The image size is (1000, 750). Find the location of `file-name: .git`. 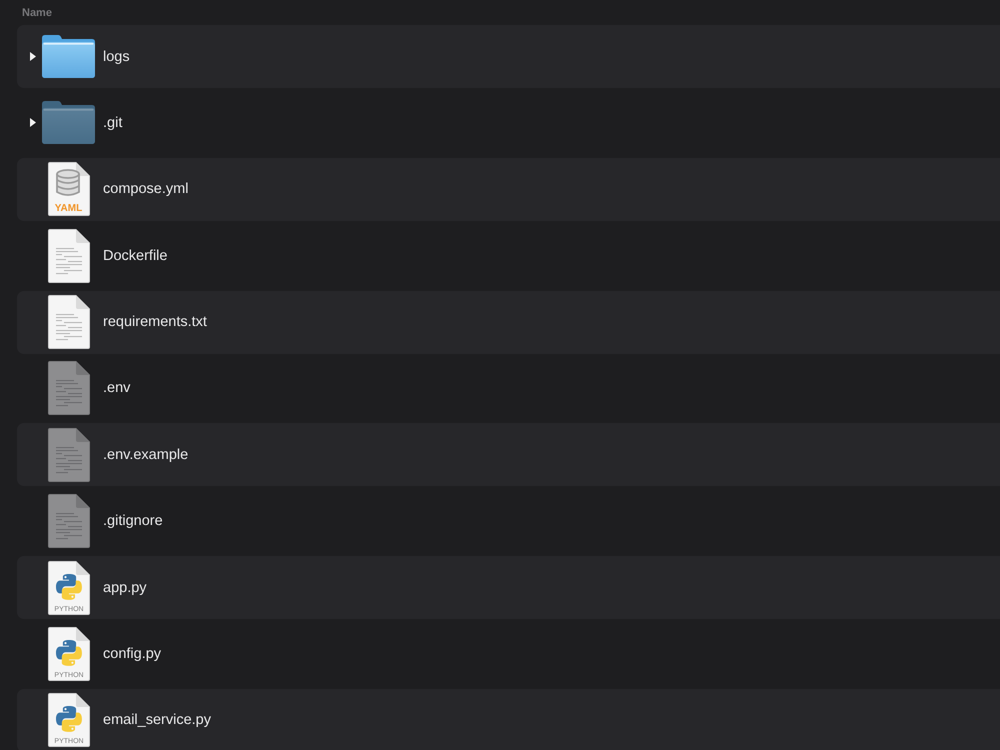

file-name: .git is located at coordinates (112, 122).